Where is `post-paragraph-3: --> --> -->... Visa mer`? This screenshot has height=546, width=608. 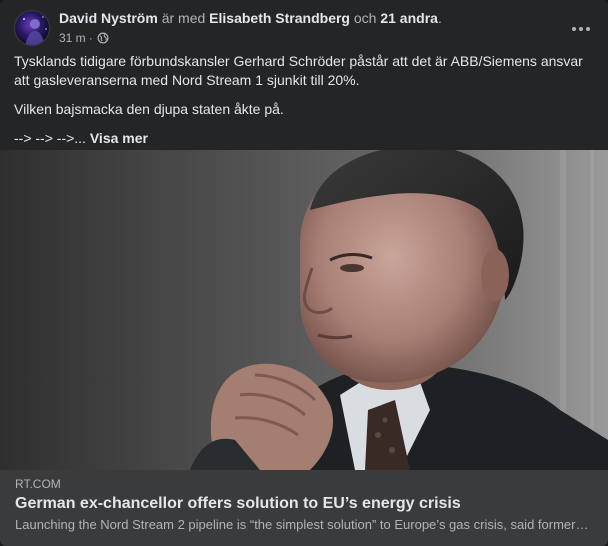 post-paragraph-3: --> --> -->... Visa mer is located at coordinates (302, 138).